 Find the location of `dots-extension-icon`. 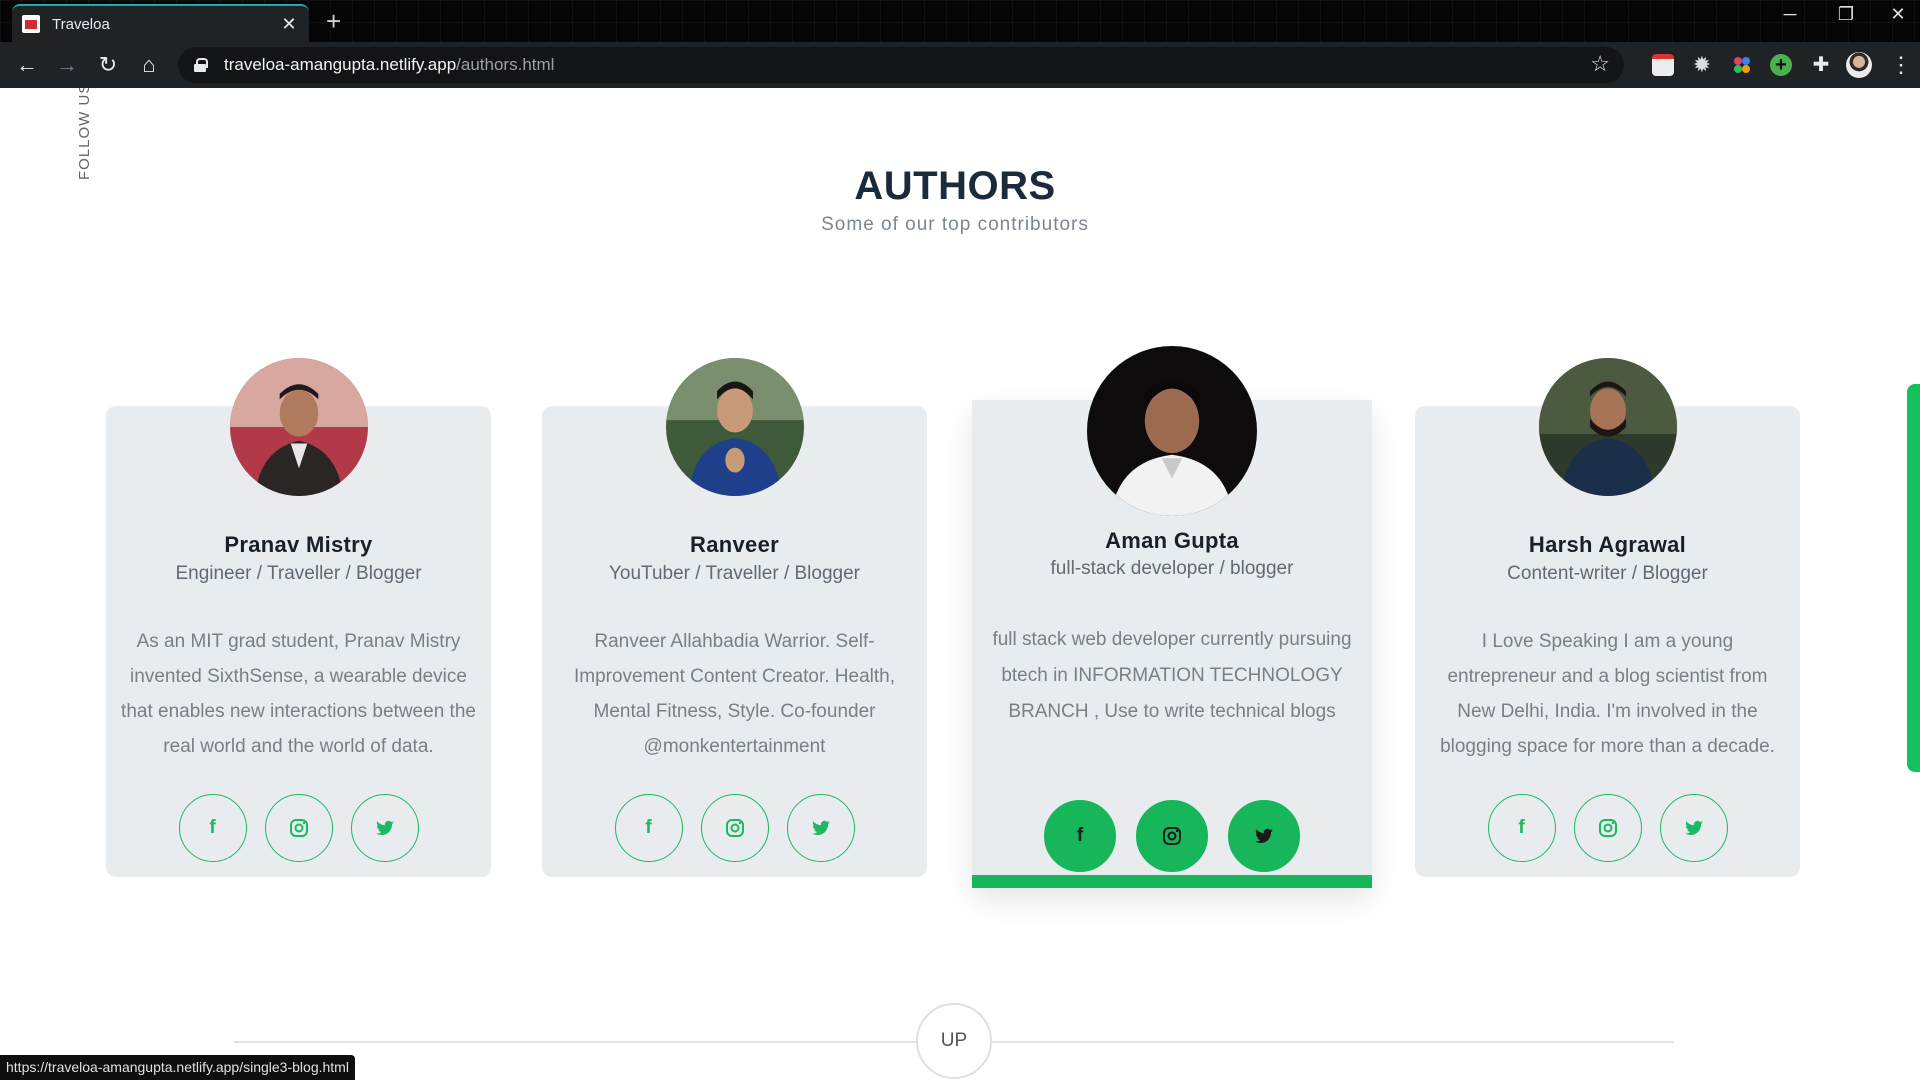

dots-extension-icon is located at coordinates (1742, 65).